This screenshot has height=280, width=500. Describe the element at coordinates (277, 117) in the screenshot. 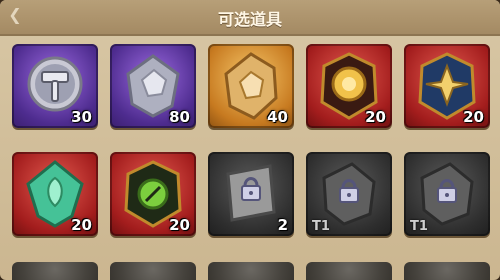

I see `item-count: 40` at that location.